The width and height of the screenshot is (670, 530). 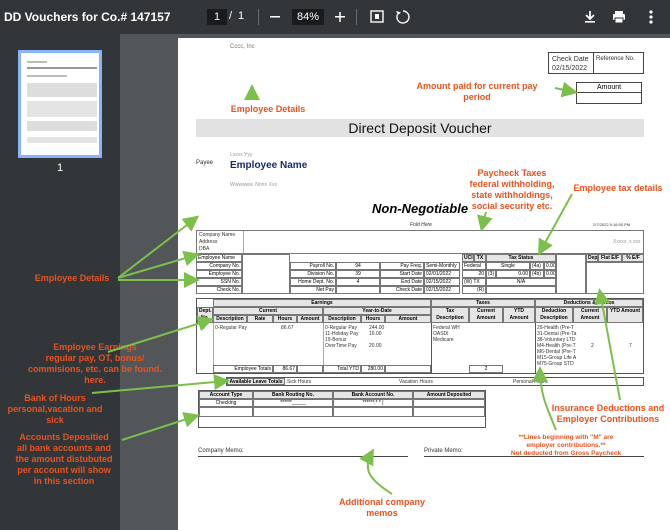 I want to click on download-icon, so click(x=590, y=17).